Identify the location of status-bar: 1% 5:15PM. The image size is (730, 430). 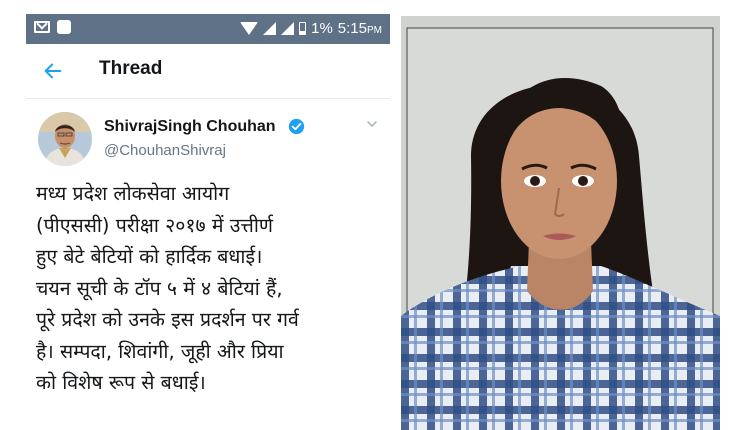
(208, 29).